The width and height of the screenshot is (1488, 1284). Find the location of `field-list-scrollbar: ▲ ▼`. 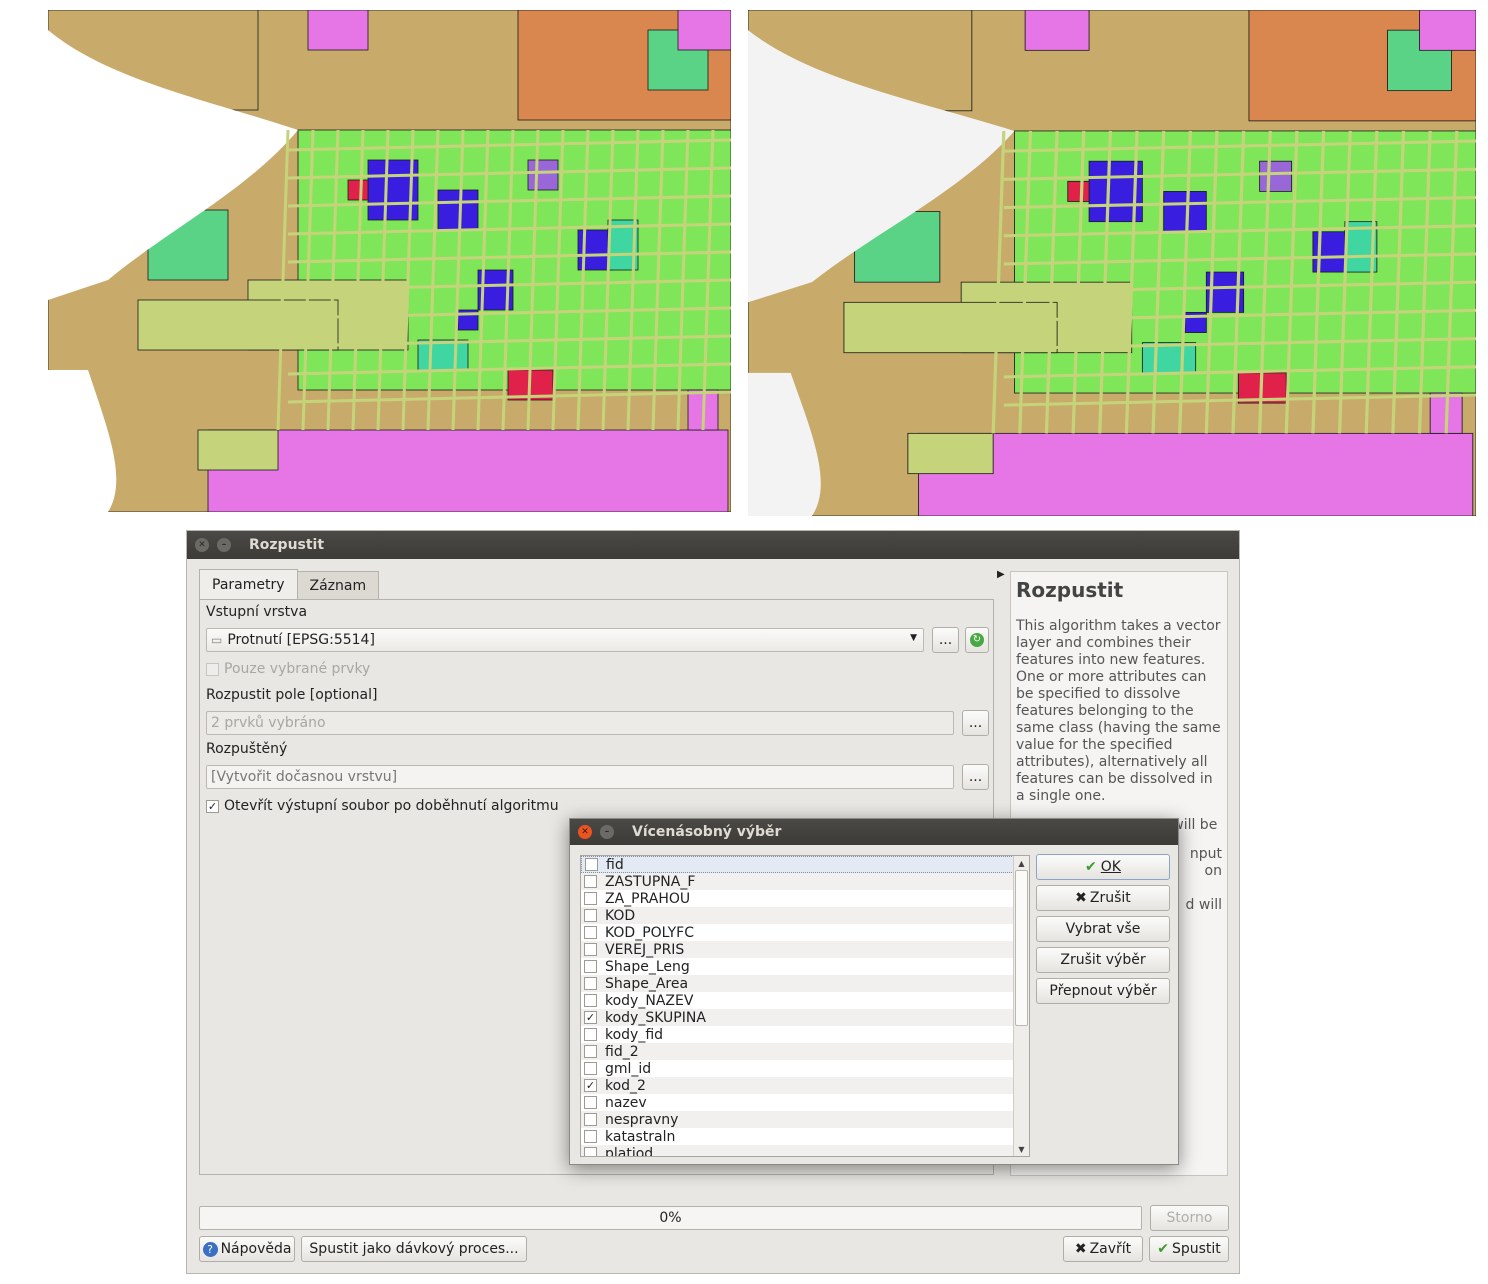

field-list-scrollbar: ▲ ▼ is located at coordinates (1021, 1006).